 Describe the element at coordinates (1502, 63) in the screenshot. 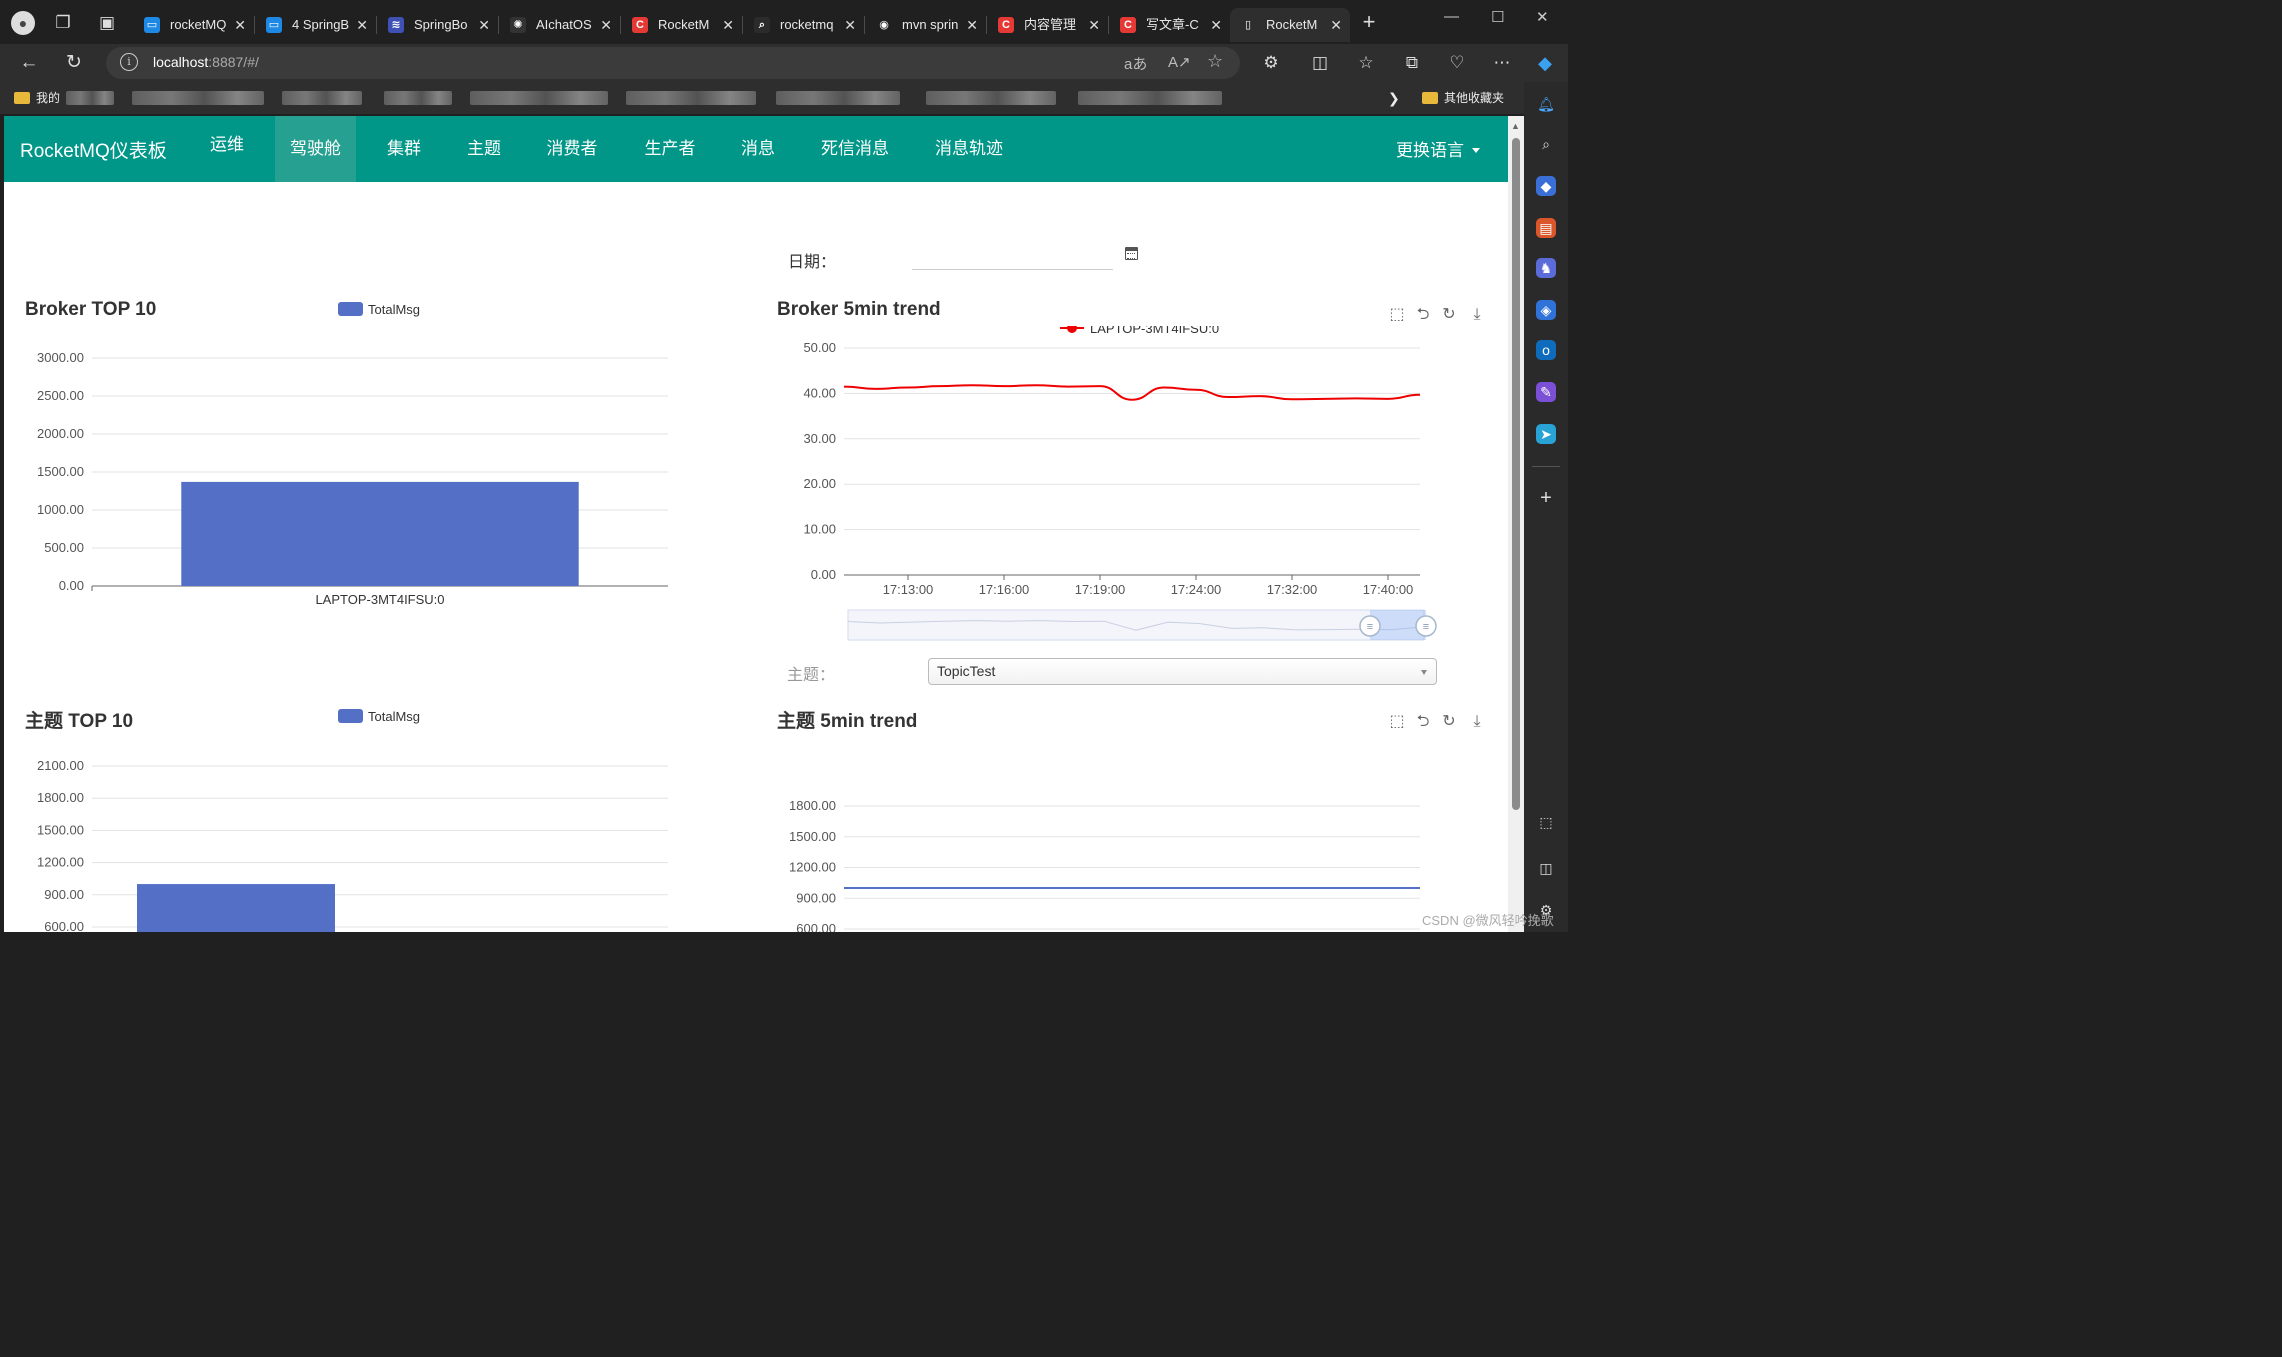

I see `more-menu-icon: ⋯` at that location.